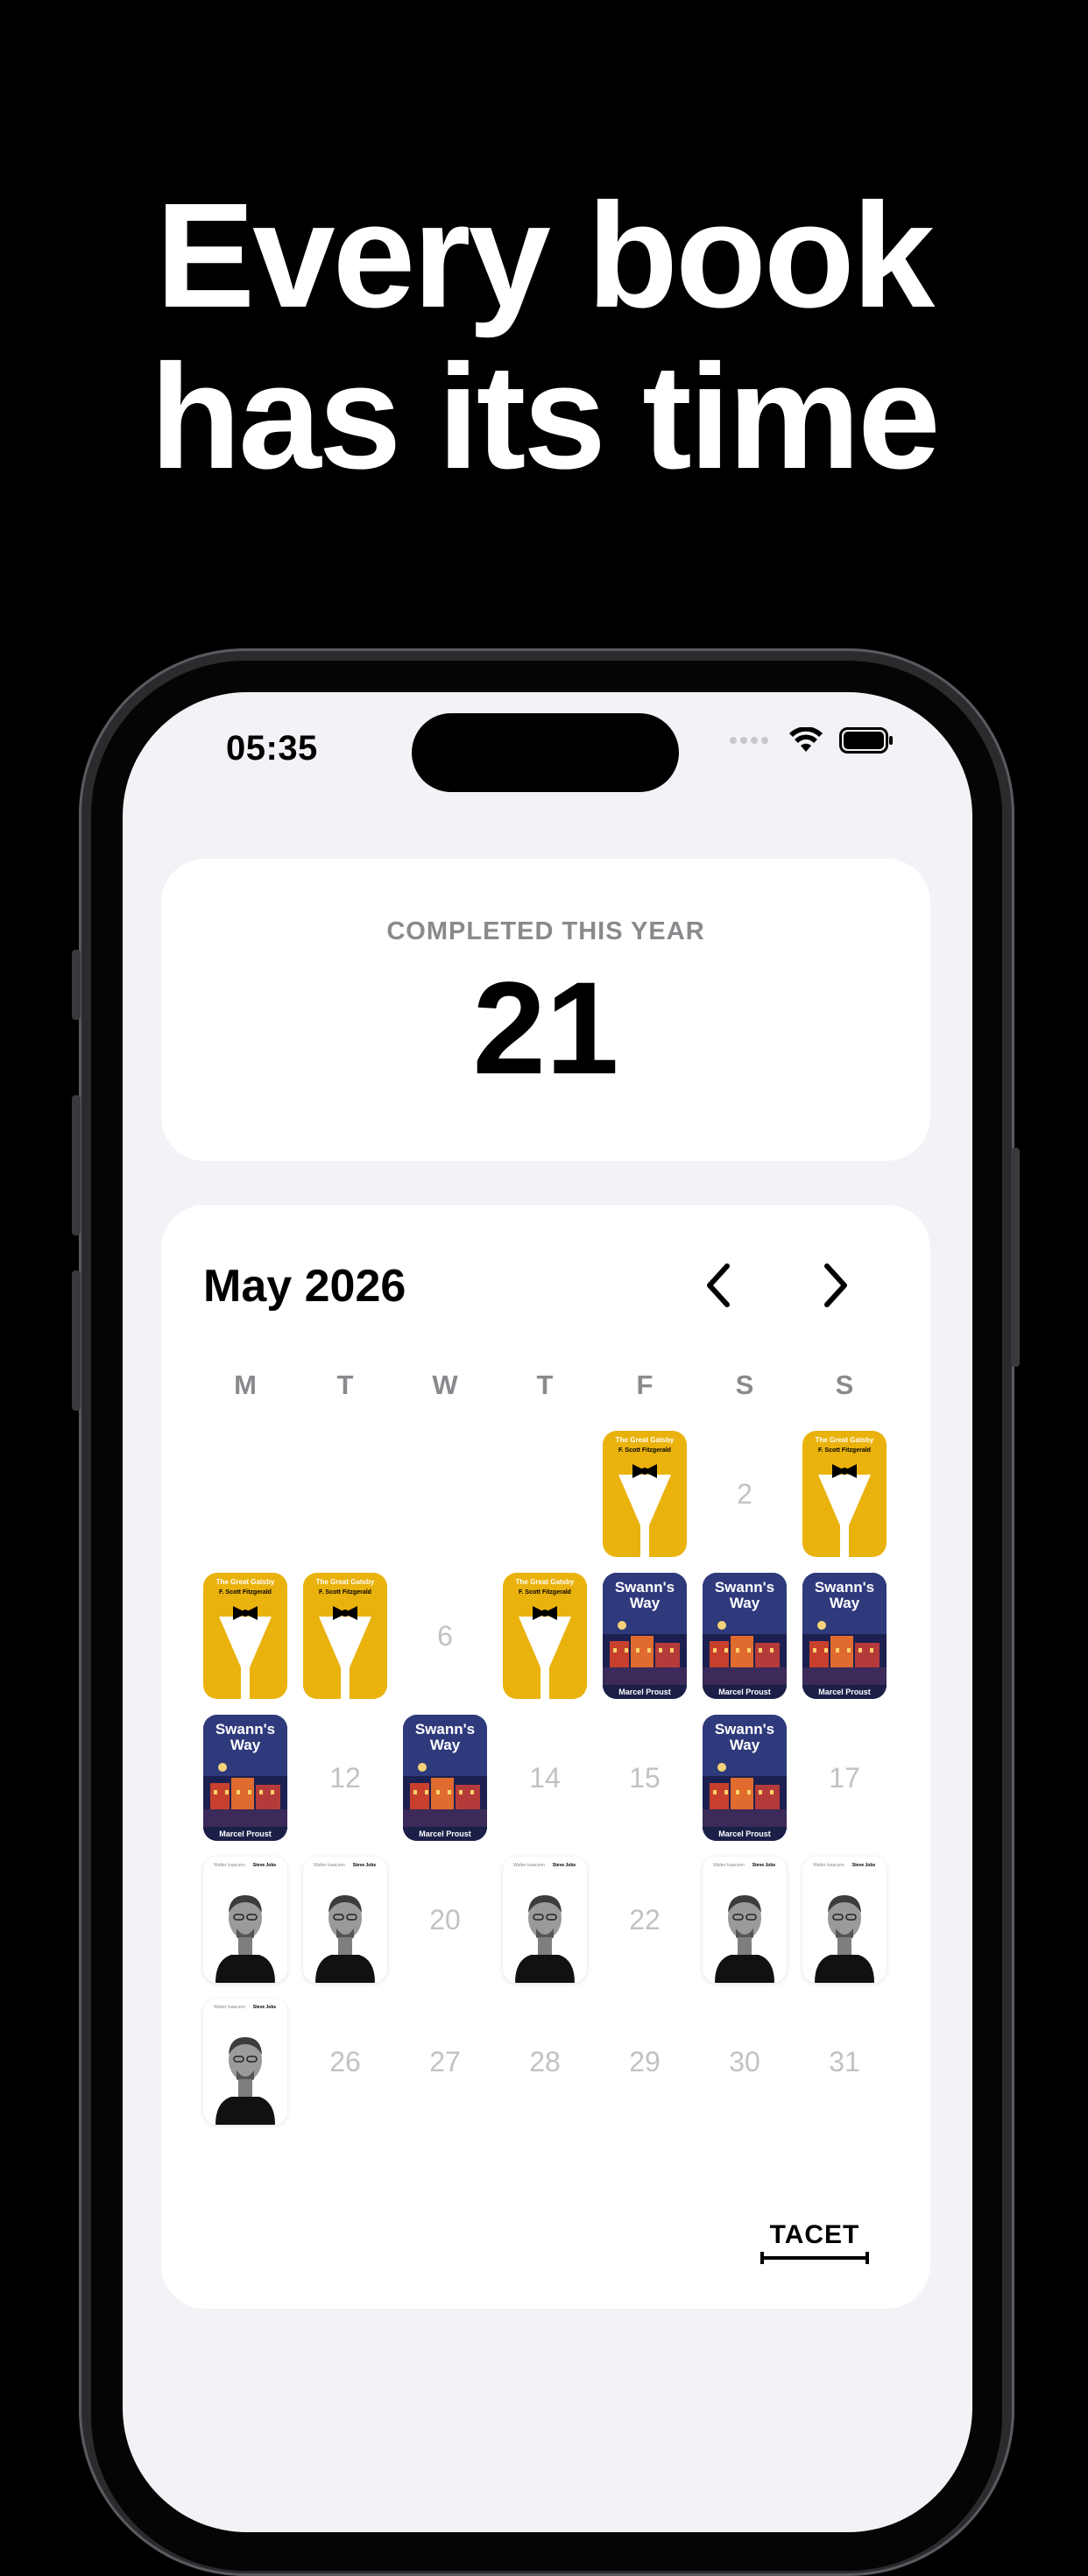 This screenshot has width=1088, height=2576. Describe the element at coordinates (645, 1920) in the screenshot. I see `calendar-day-22: 22` at that location.